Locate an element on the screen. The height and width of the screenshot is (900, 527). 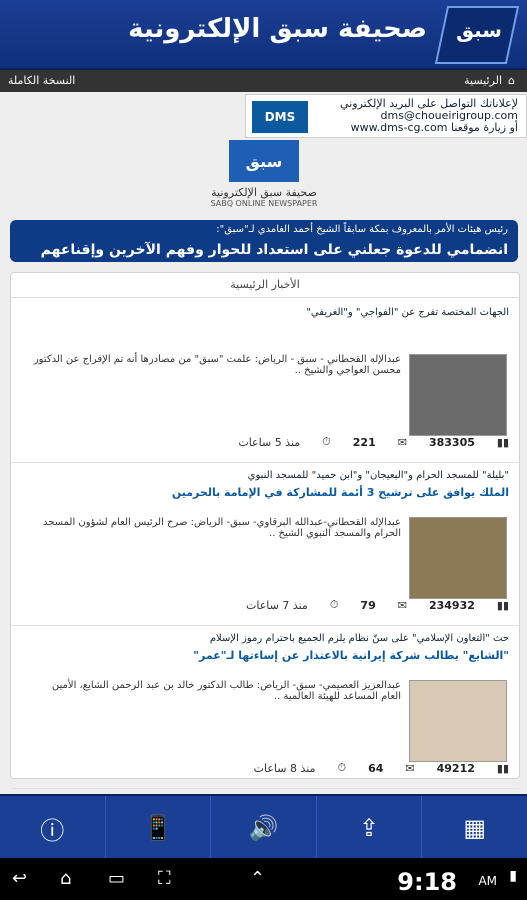
system-bar: ↩ ⌂ ▭ ⛶ ⌃ 9:18 AM ▮ is located at coordinates (263, 879).